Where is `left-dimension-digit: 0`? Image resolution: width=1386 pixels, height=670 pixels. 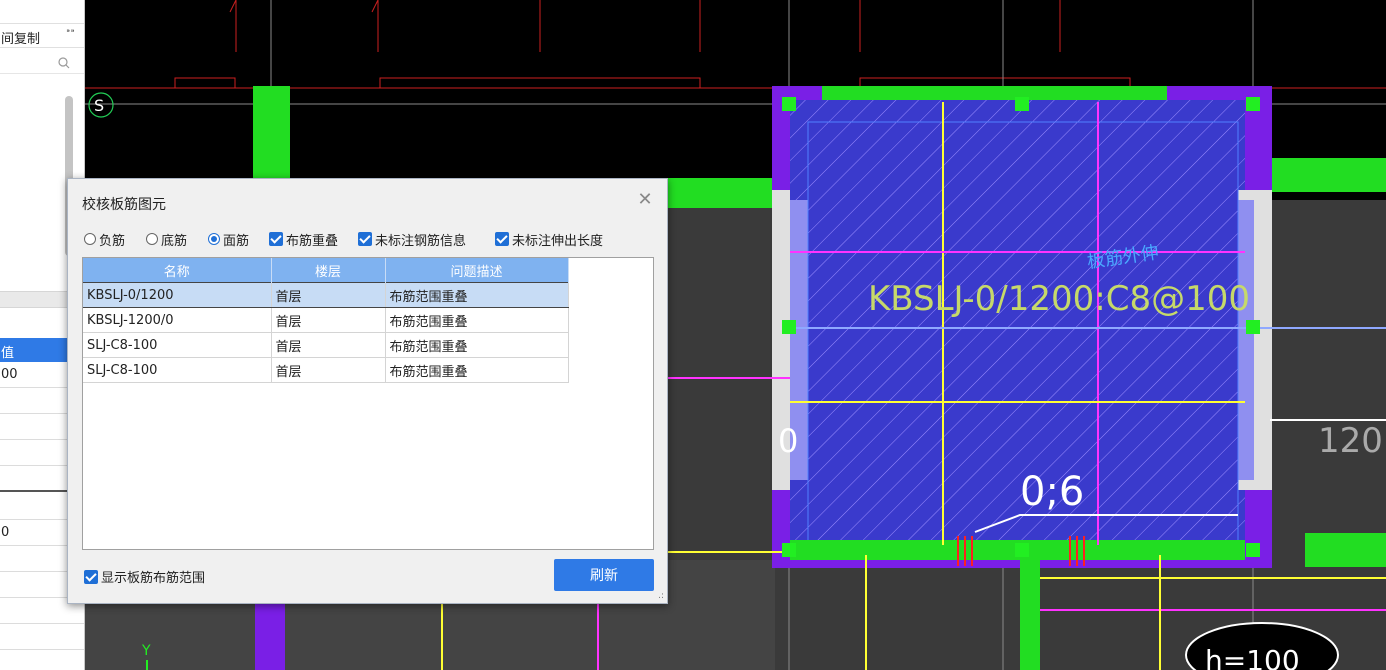
left-dimension-digit: 0 is located at coordinates (788, 441).